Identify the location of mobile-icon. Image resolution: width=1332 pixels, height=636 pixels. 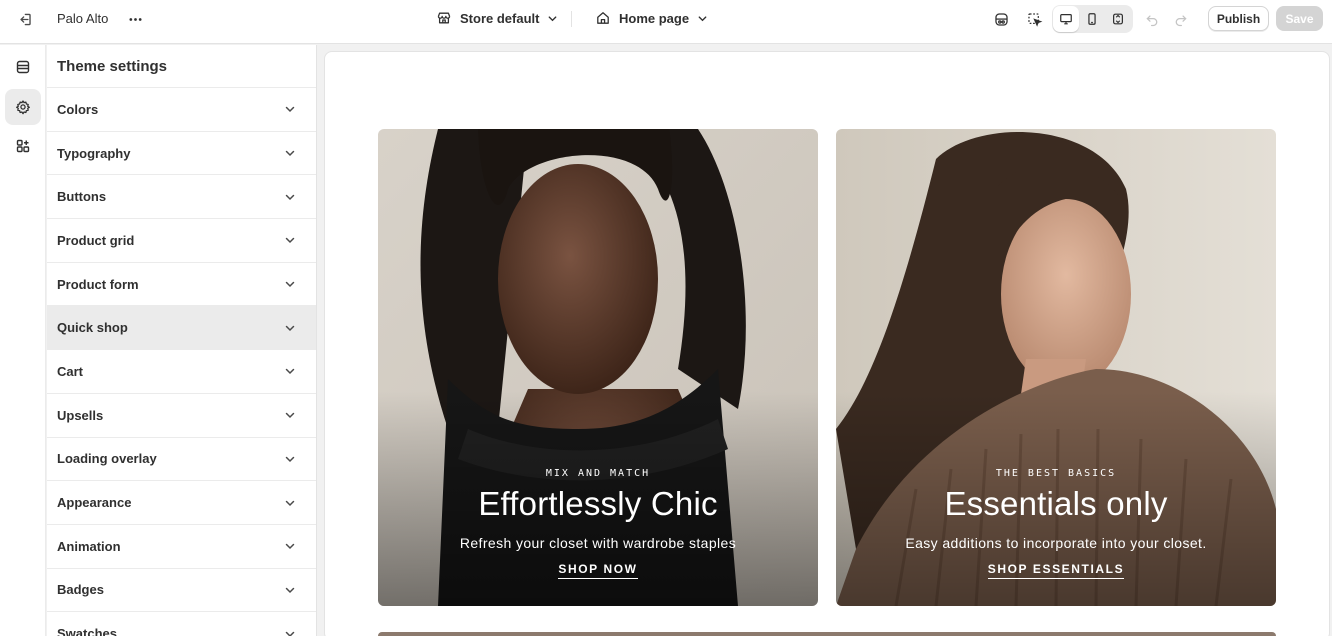
(1092, 19).